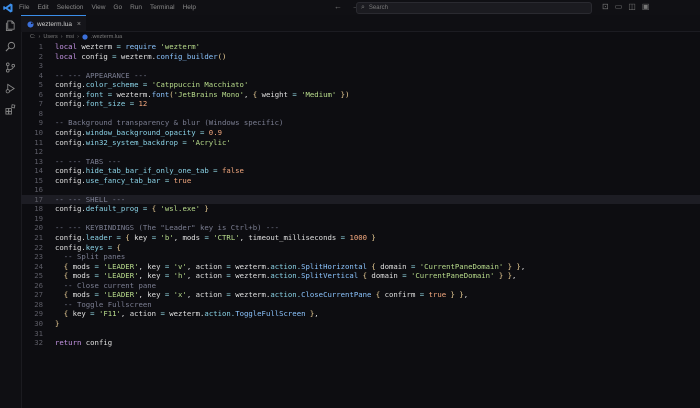 This screenshot has width=700, height=408. Describe the element at coordinates (200, 85) in the screenshot. I see `code-token: 'Catppuccin Macchiato'` at that location.